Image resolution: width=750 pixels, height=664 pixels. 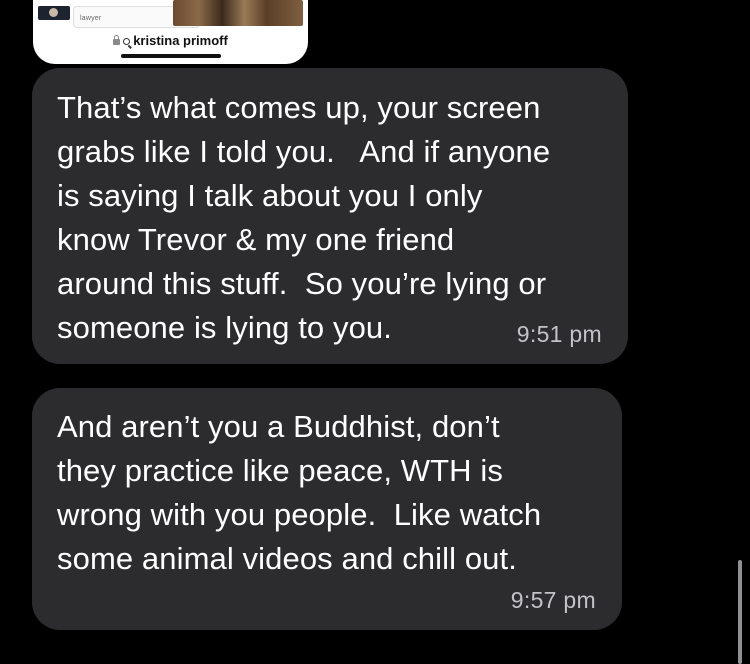 What do you see at coordinates (54, 13) in the screenshot?
I see `profile-photo-thumbnail` at bounding box center [54, 13].